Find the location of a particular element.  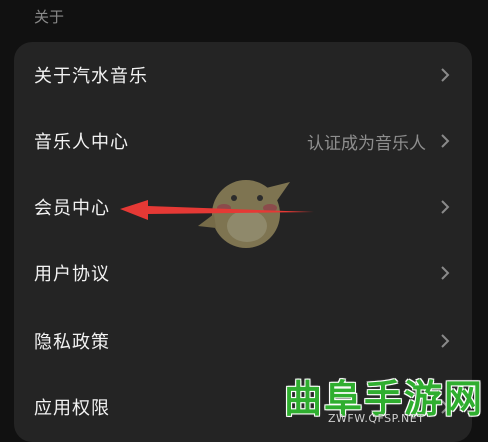

settings-item-label: 关于汽水音乐 is located at coordinates (91, 76).